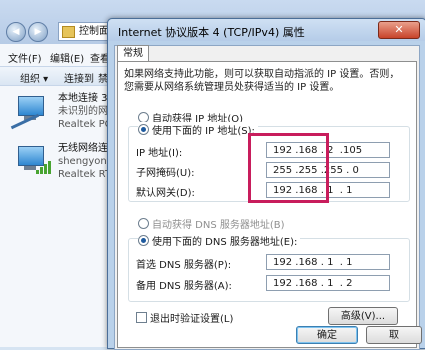 This screenshot has height=350, width=425. I want to click on validate-on-exit-checkbox: 退出时验证设置(L), so click(184, 317).